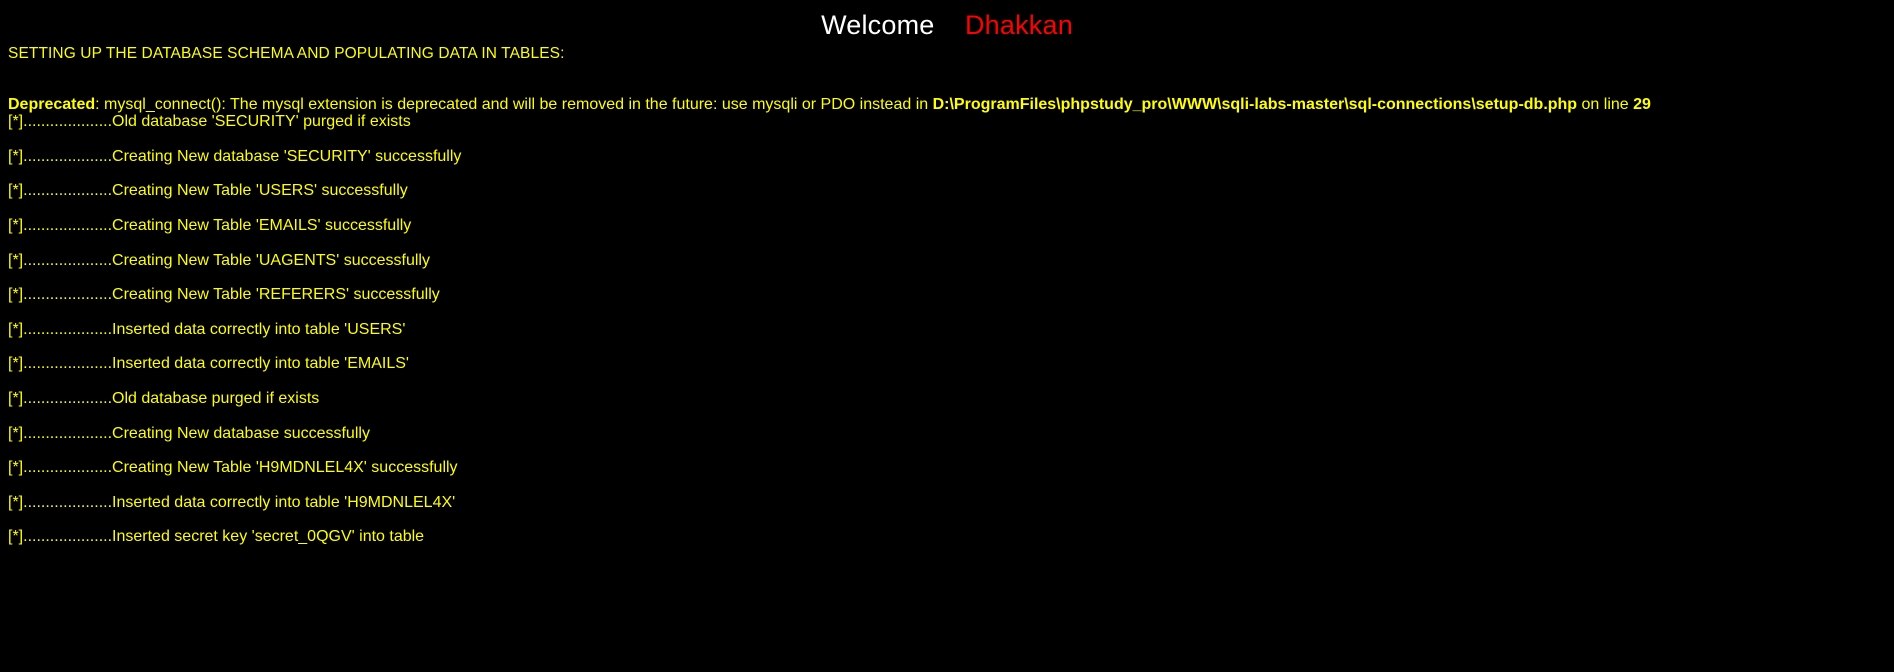  Describe the element at coordinates (947, 20) in the screenshot. I see `page-header: Welcome Dhakkan` at that location.